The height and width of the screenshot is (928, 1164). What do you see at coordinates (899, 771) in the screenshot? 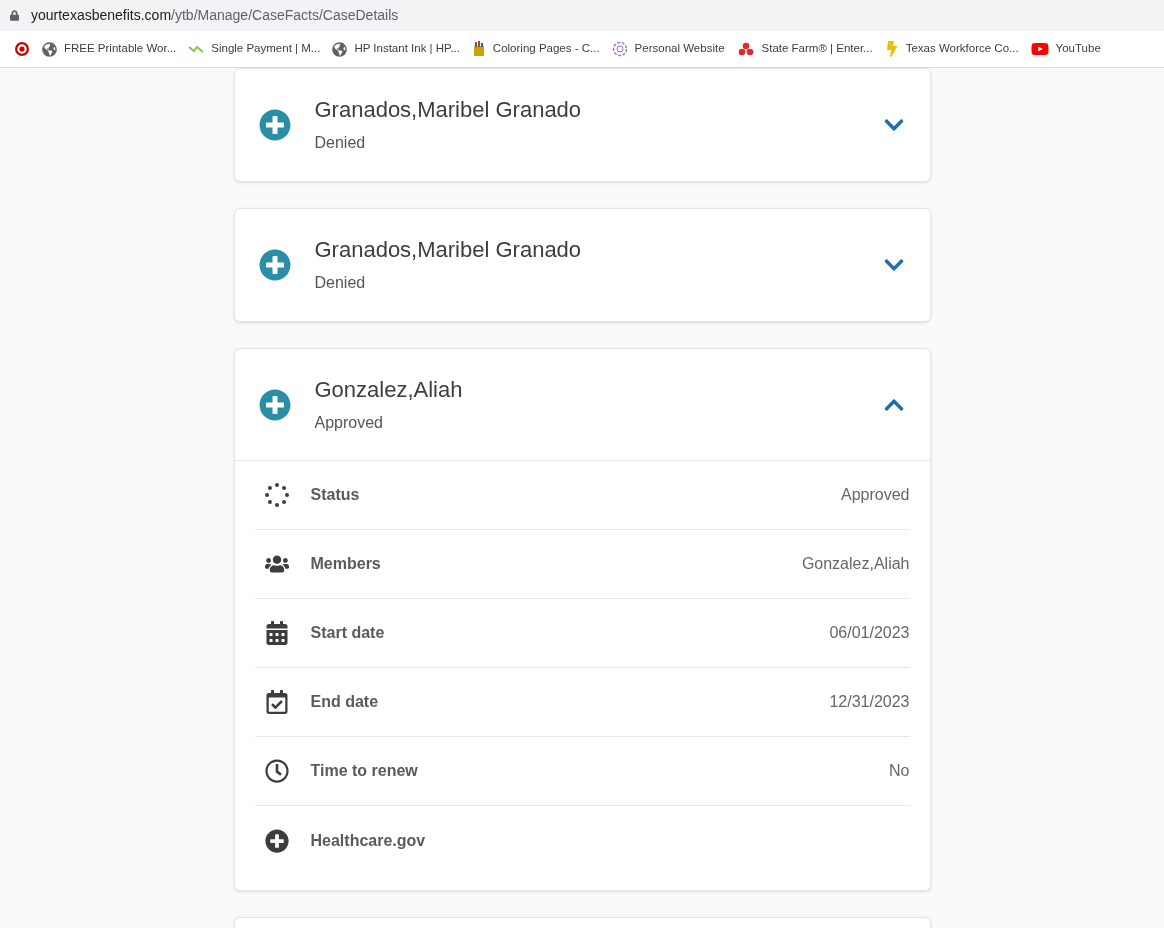
I see `detail-value: No` at bounding box center [899, 771].